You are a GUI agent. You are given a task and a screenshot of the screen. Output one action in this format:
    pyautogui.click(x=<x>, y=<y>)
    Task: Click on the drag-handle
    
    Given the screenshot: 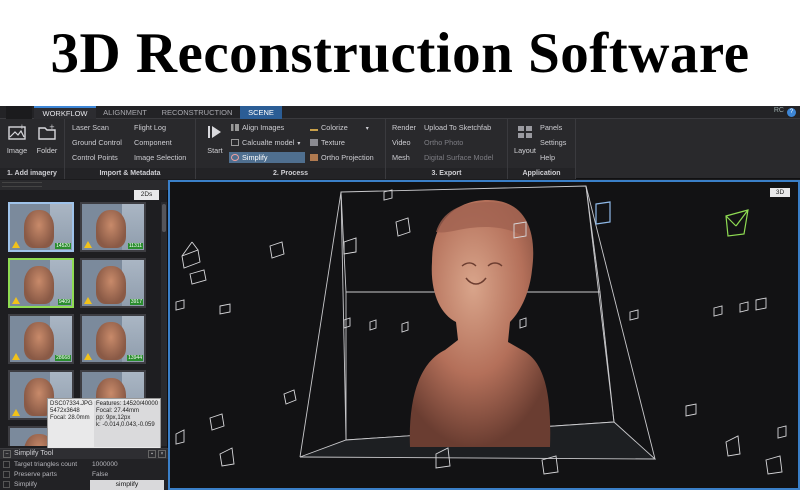 What is the action you would take?
    pyautogui.click(x=22, y=184)
    